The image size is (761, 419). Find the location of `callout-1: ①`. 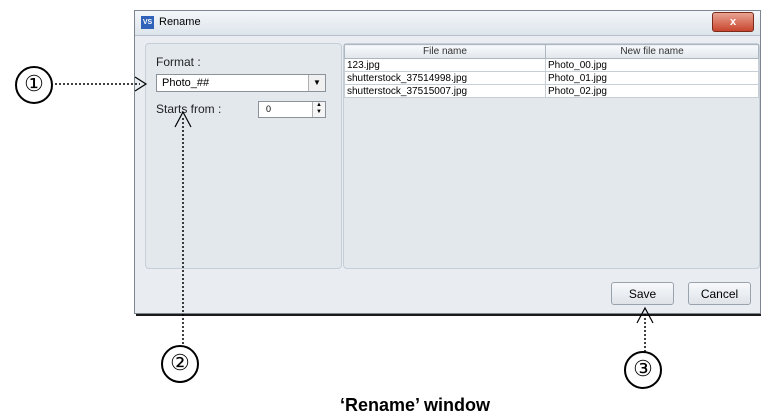

callout-1: ① is located at coordinates (34, 85).